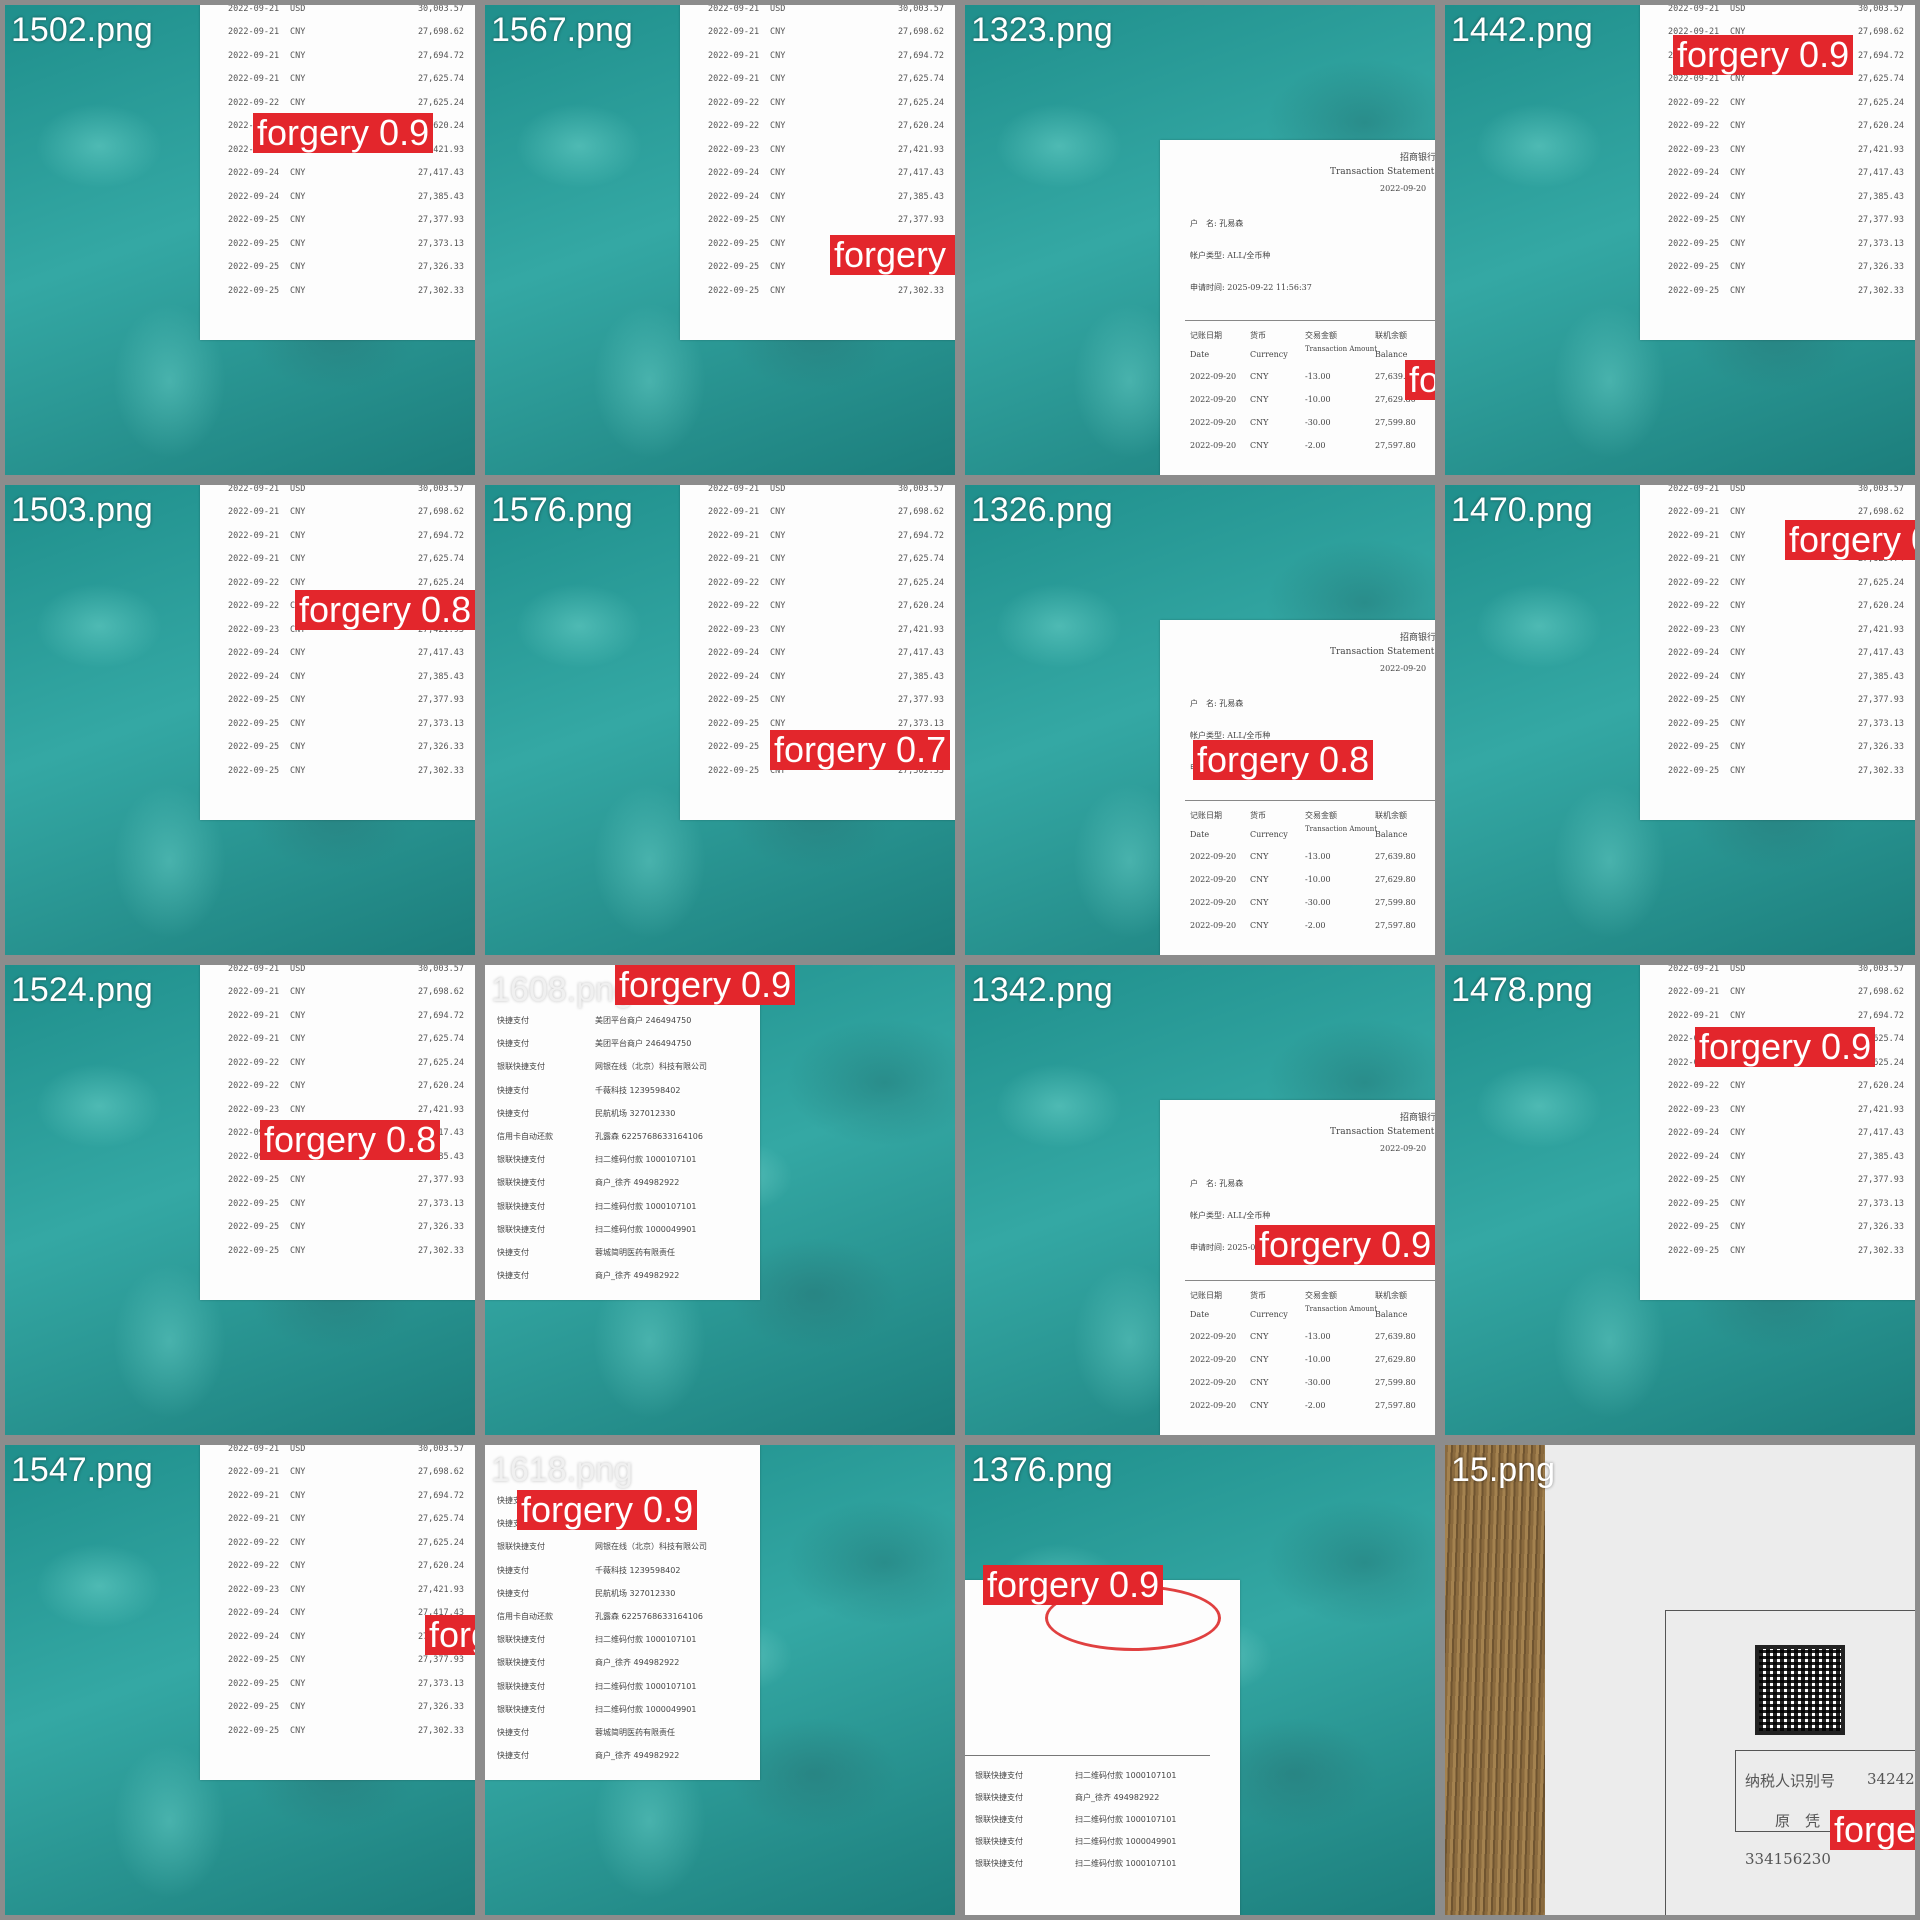 This screenshot has width=1920, height=1920. I want to click on divider-line, so click(1310, 1280).